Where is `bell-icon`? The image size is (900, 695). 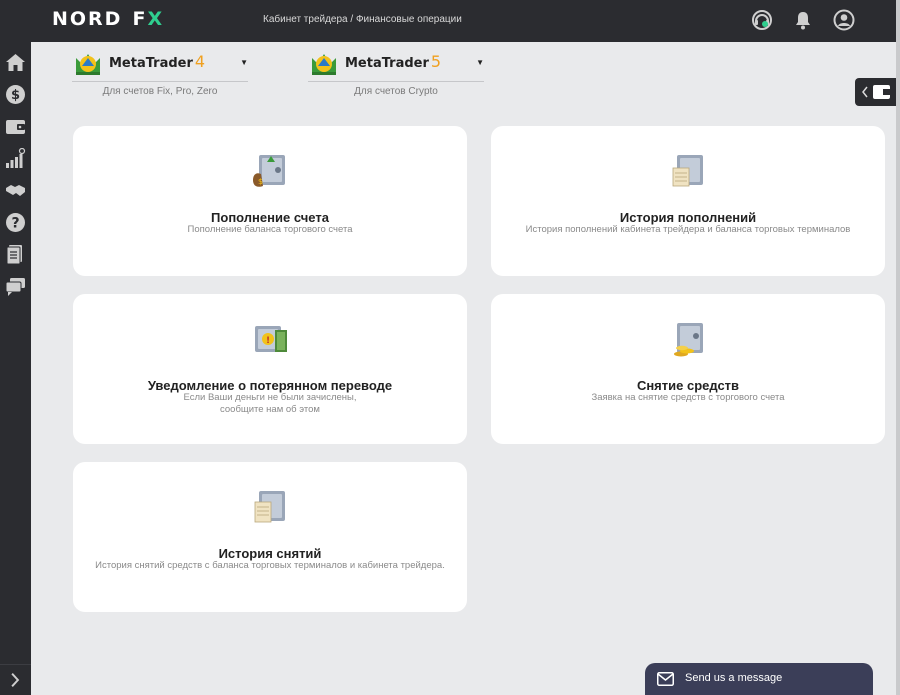
bell-icon is located at coordinates (803, 20).